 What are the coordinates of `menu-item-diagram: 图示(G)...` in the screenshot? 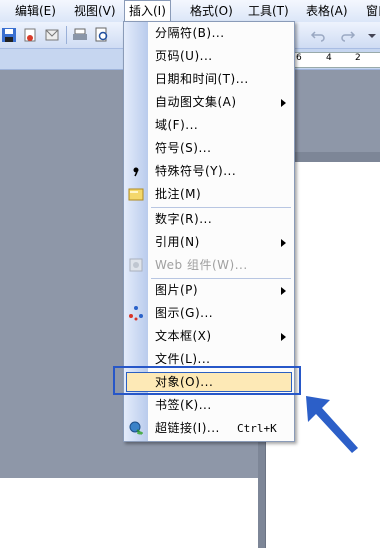 It's located at (209, 313).